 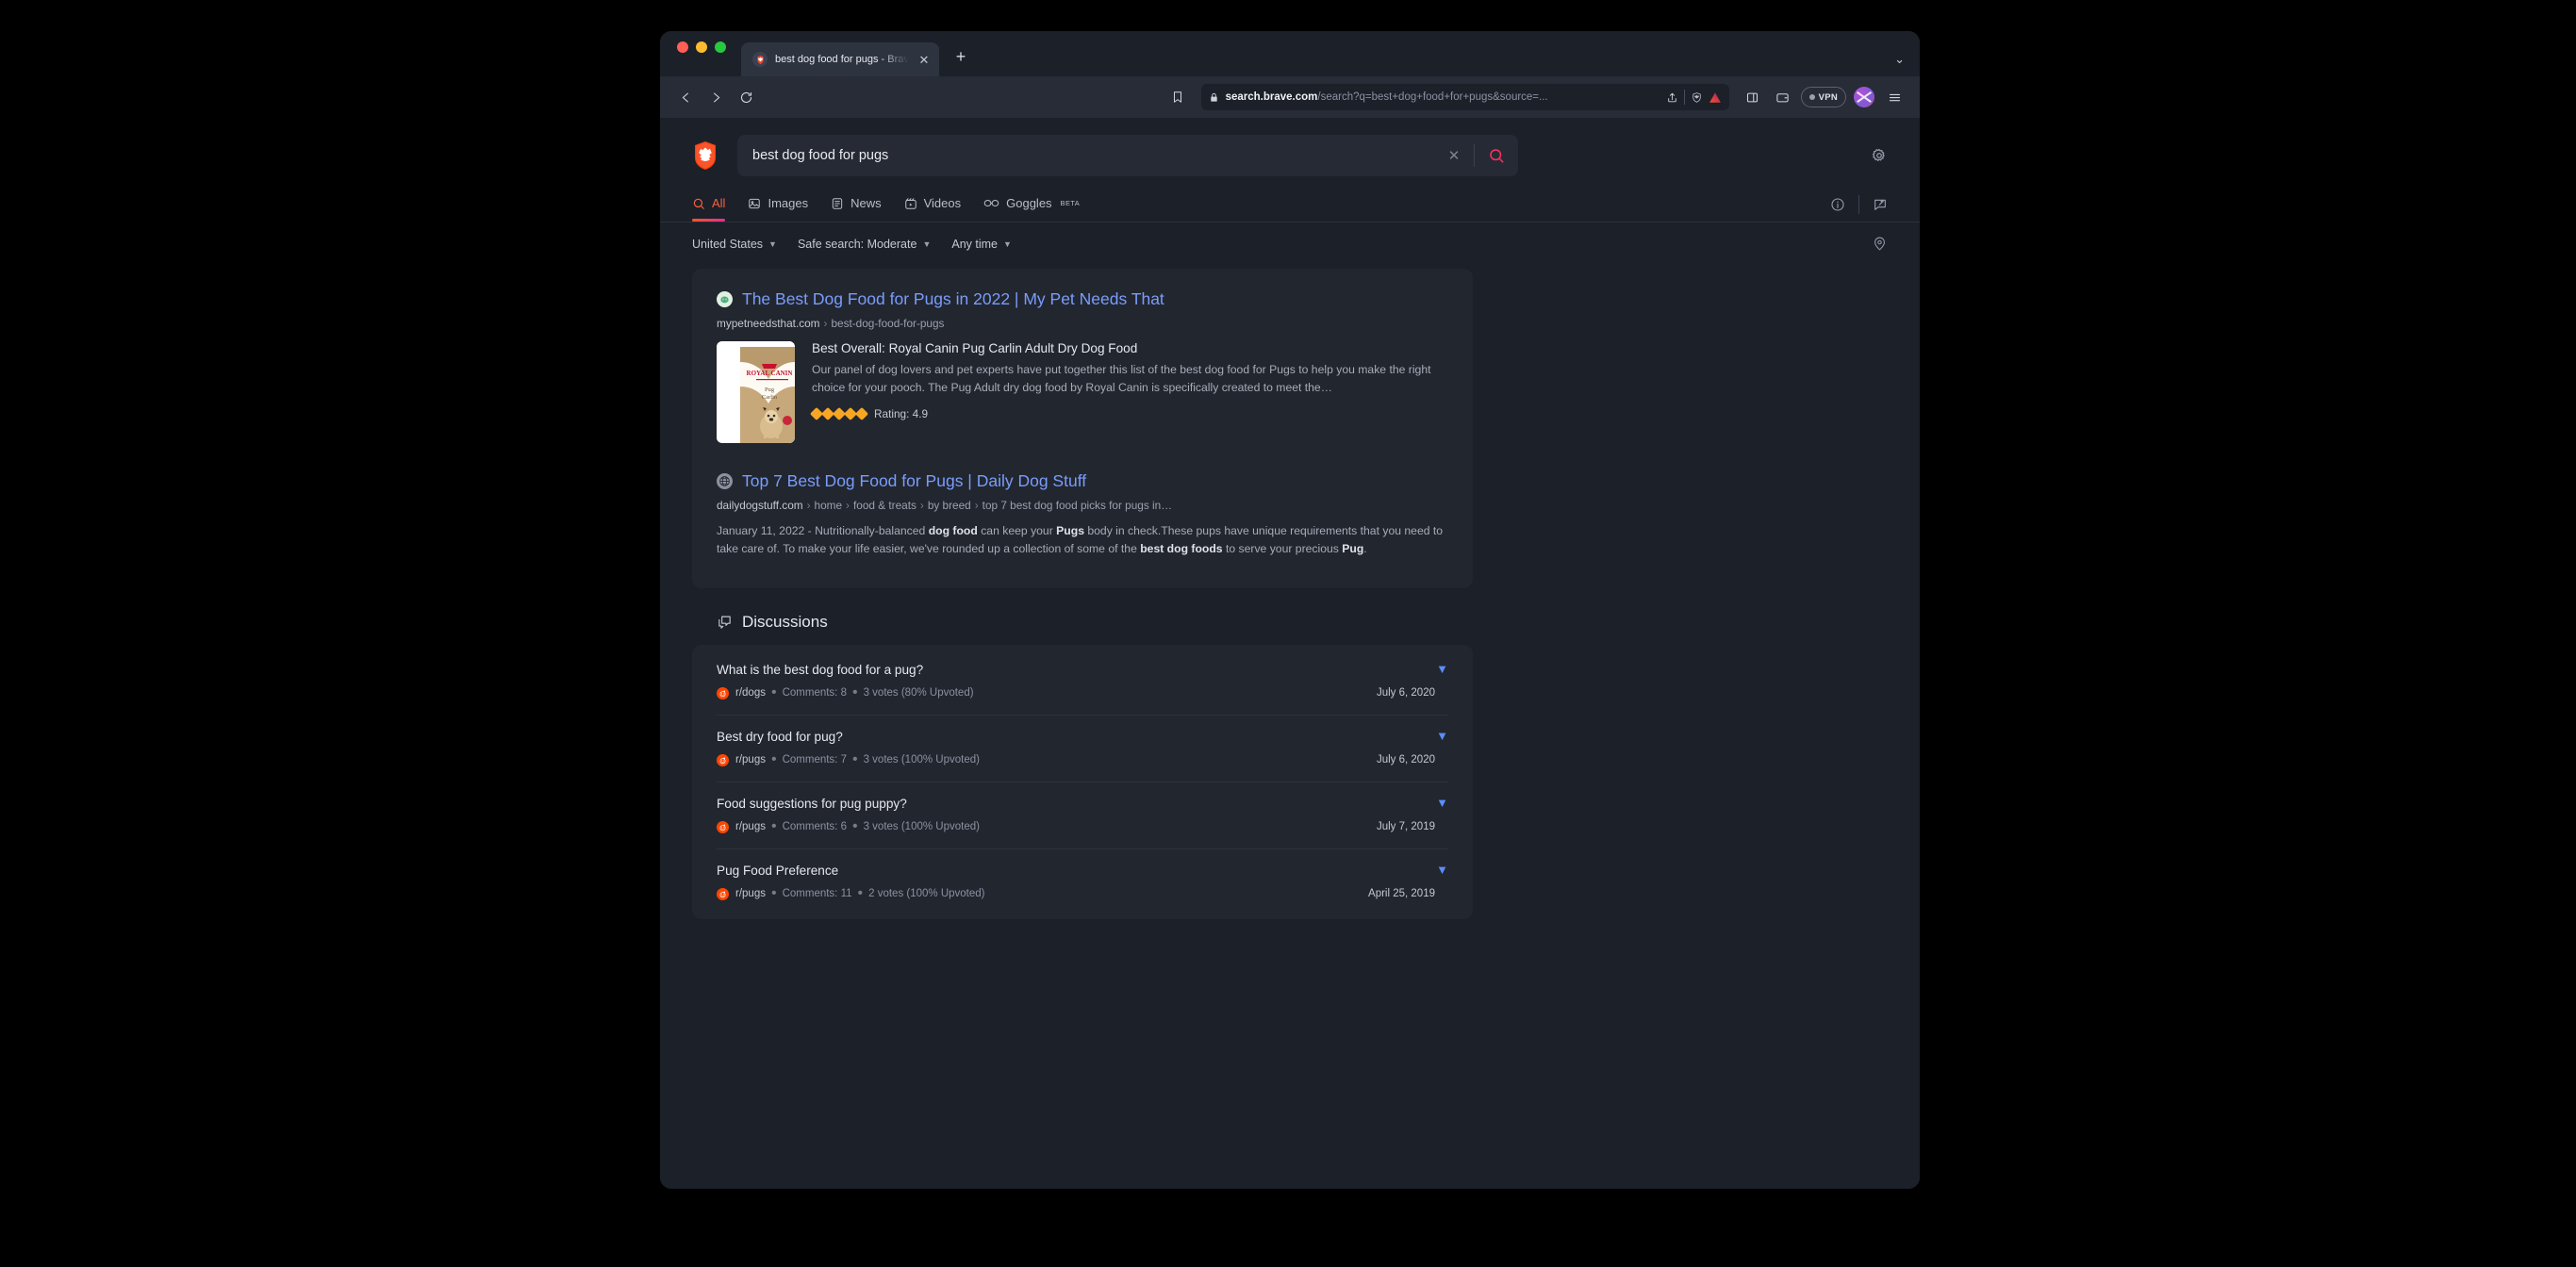 What do you see at coordinates (1177, 97) in the screenshot?
I see `bookmark-button` at bounding box center [1177, 97].